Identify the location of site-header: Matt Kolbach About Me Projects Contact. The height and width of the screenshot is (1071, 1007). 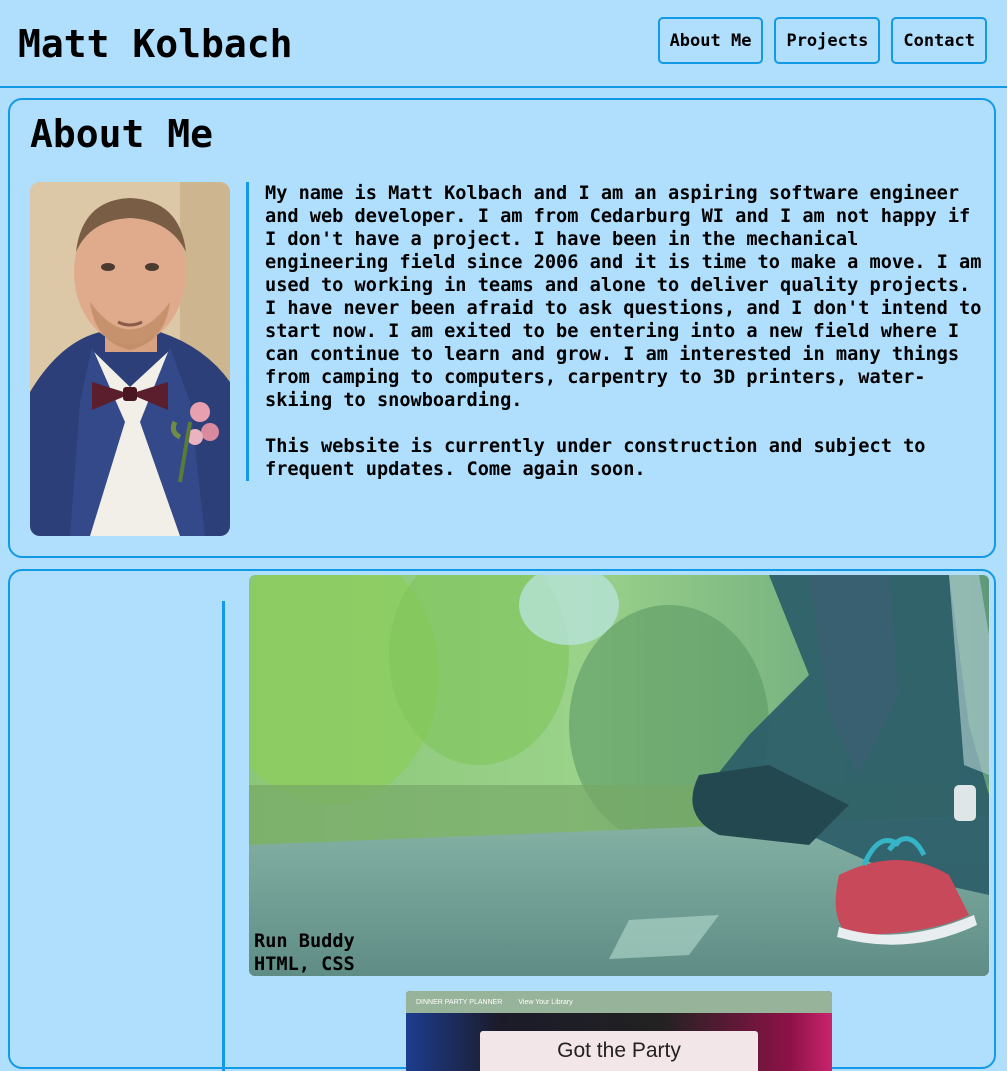
(503, 44).